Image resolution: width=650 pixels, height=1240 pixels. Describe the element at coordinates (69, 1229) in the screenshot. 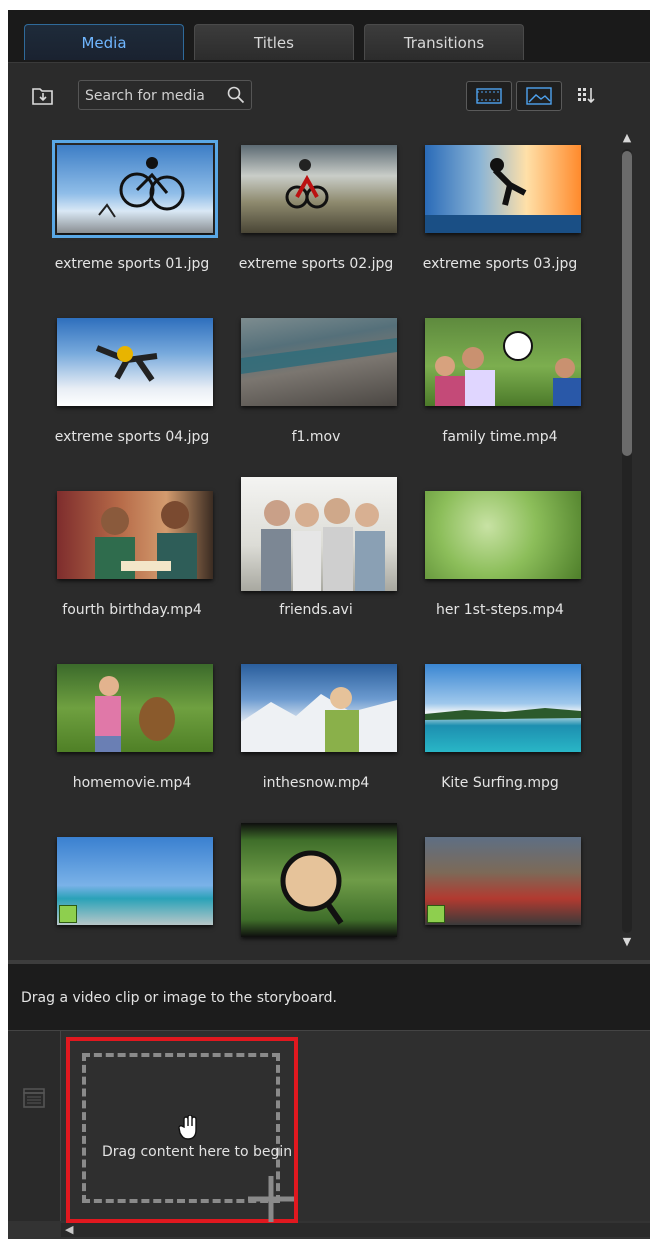

I see `scroll-left-arrow-icon: ◀` at that location.